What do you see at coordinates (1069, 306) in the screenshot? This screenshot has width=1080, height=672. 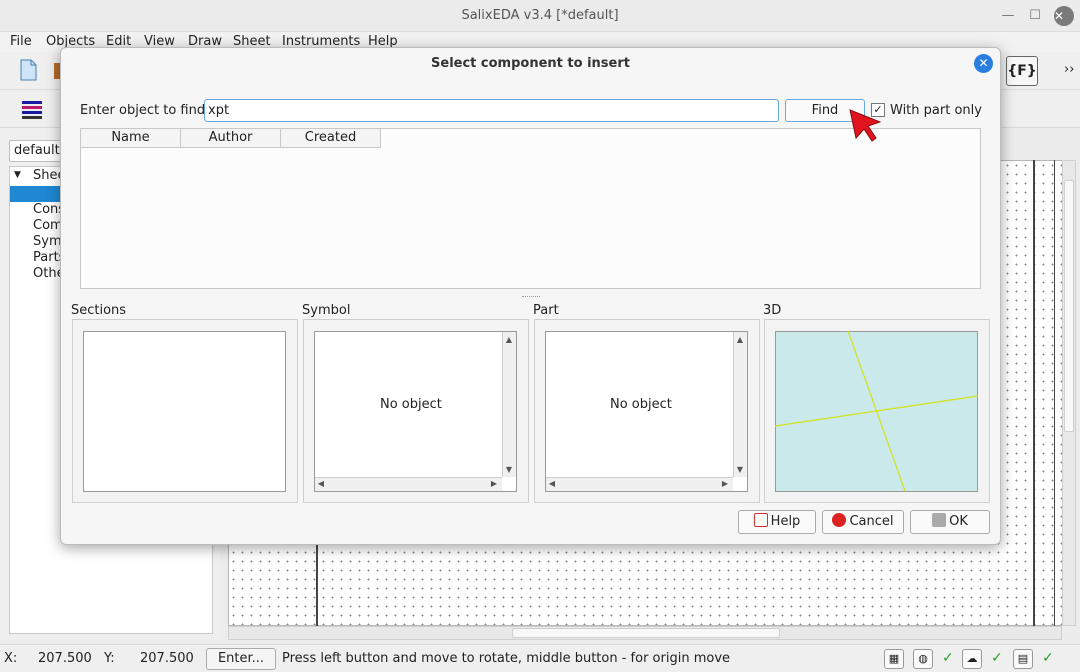 I see `canvas-vscroll-thumb` at bounding box center [1069, 306].